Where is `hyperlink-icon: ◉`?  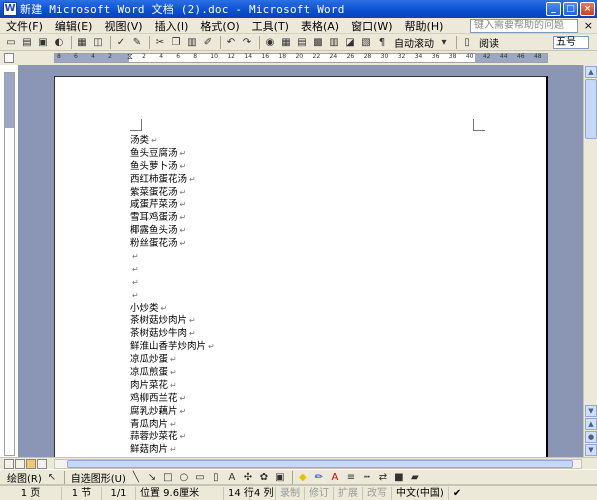
hyperlink-icon: ◉ is located at coordinates (270, 42).